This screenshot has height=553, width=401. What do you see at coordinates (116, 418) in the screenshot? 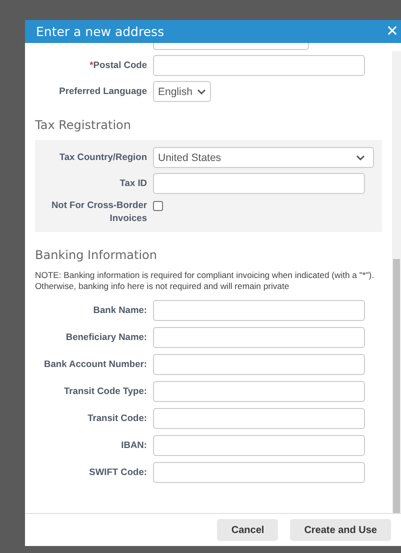
I see `field-label: Transit Code:` at bounding box center [116, 418].